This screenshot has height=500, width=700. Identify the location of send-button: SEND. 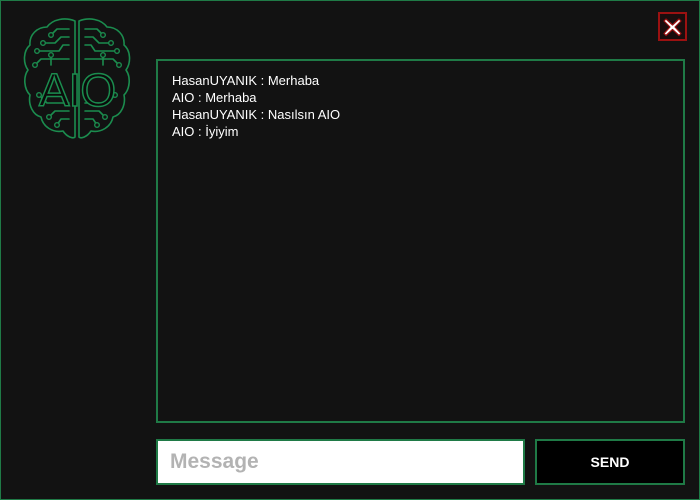
(610, 462).